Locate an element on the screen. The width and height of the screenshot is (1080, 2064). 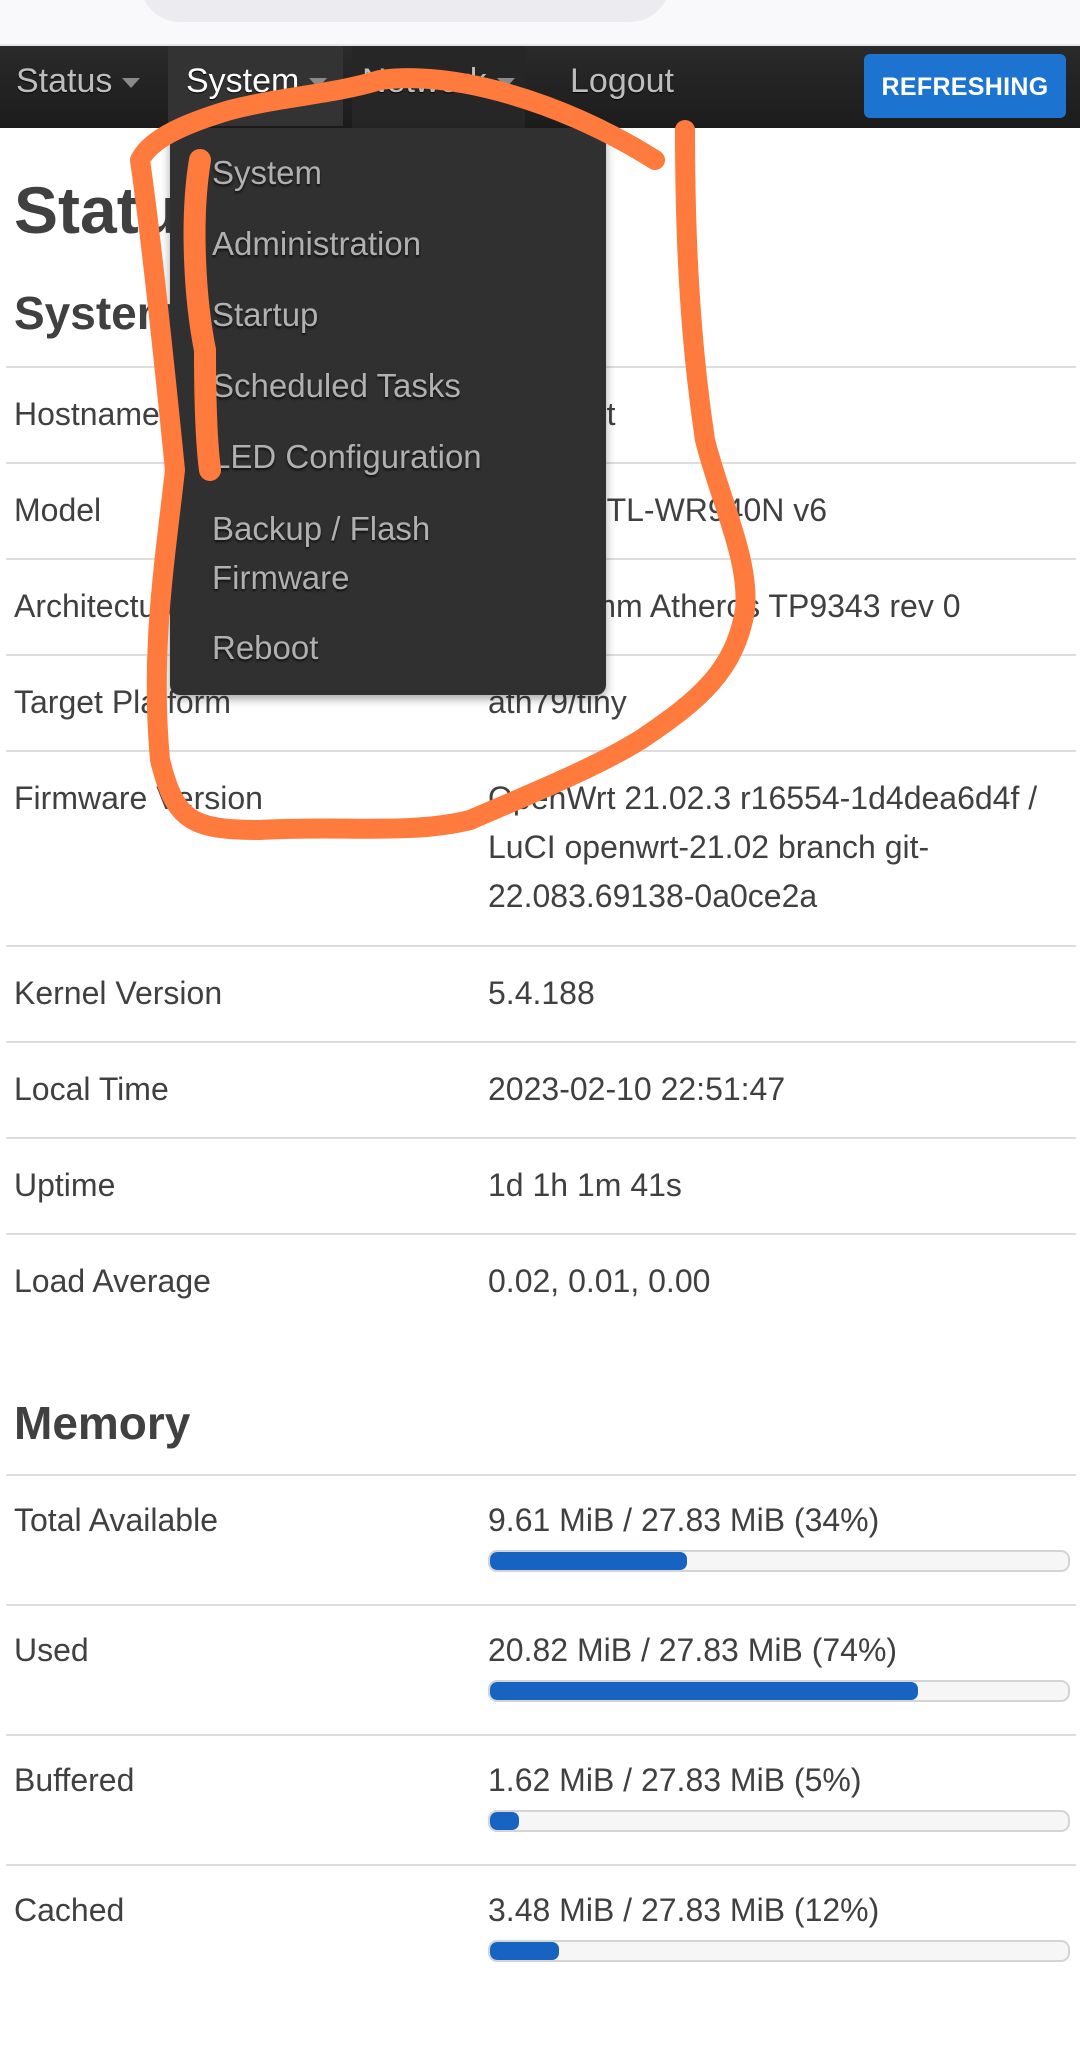
row-label: Kernel Version is located at coordinates (118, 993).